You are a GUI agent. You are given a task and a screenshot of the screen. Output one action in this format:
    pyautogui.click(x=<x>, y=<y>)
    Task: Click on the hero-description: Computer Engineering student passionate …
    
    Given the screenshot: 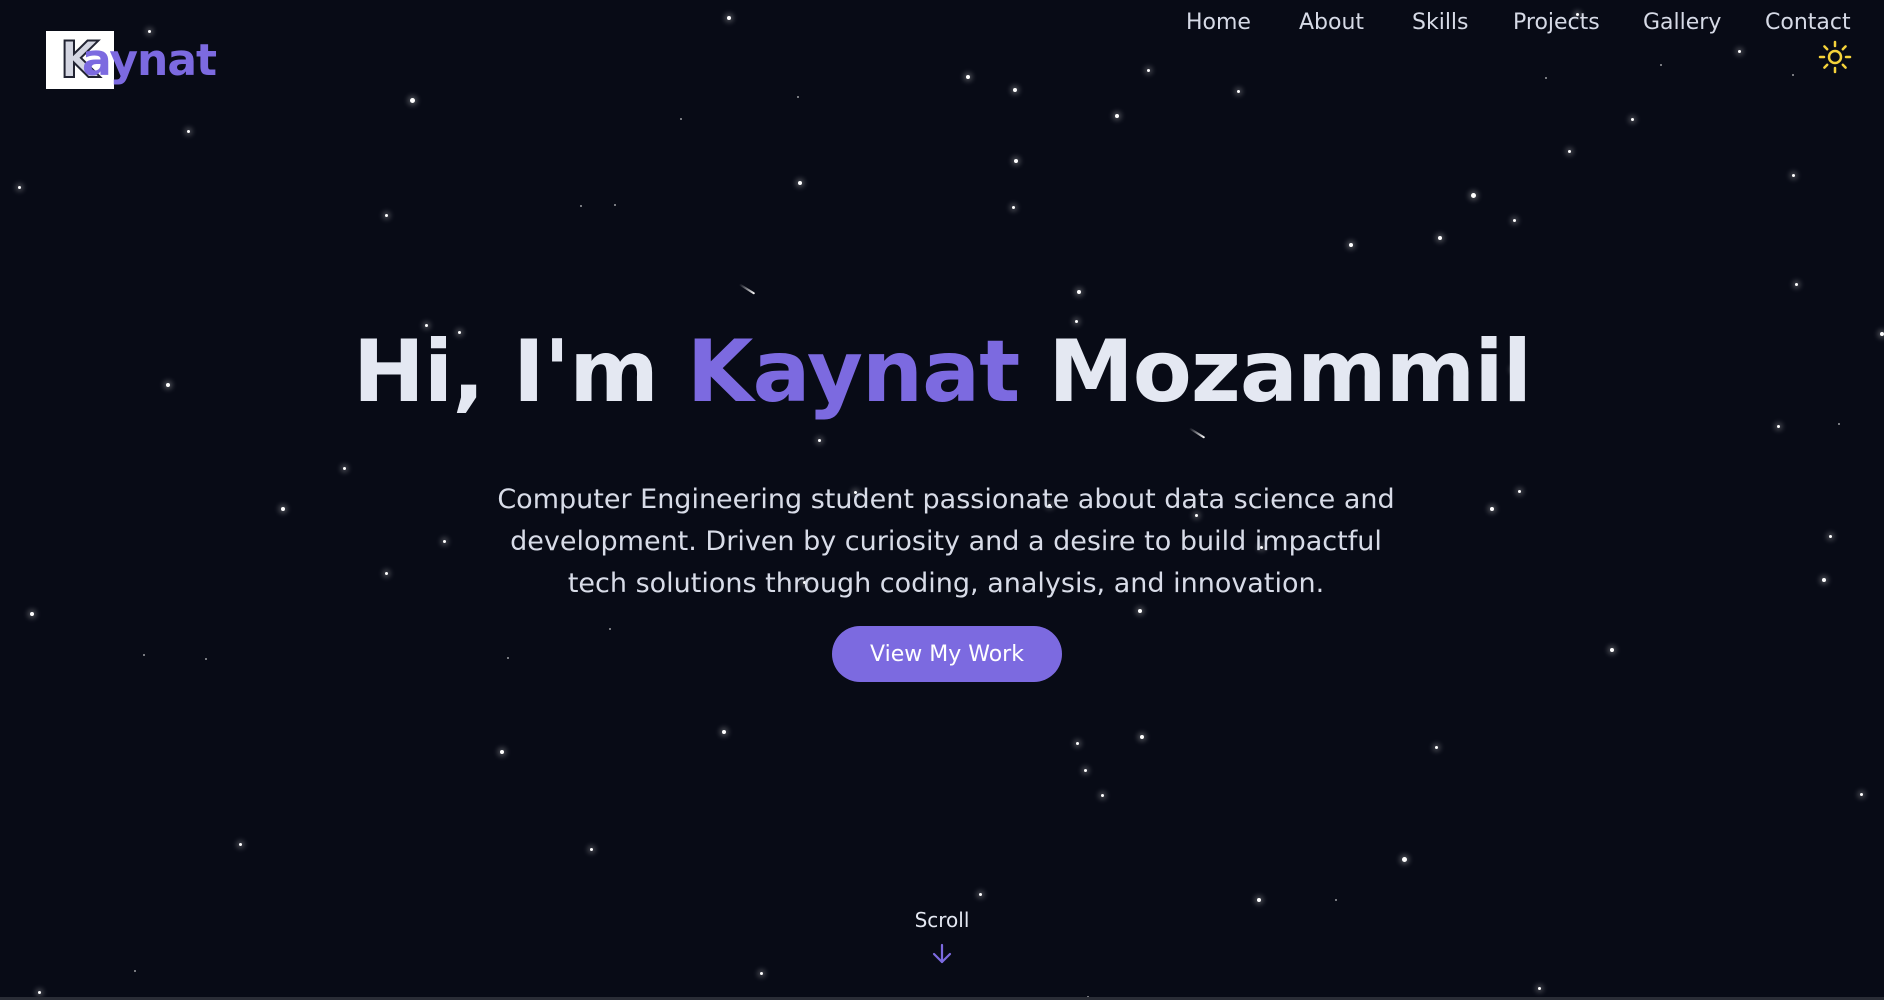 What is the action you would take?
    pyautogui.click(x=946, y=541)
    